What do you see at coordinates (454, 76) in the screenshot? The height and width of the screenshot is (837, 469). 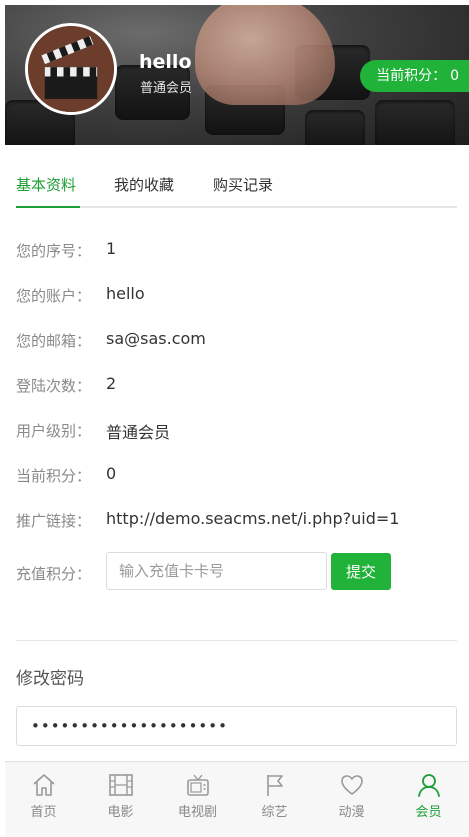 I see `points-badge-value: 0` at bounding box center [454, 76].